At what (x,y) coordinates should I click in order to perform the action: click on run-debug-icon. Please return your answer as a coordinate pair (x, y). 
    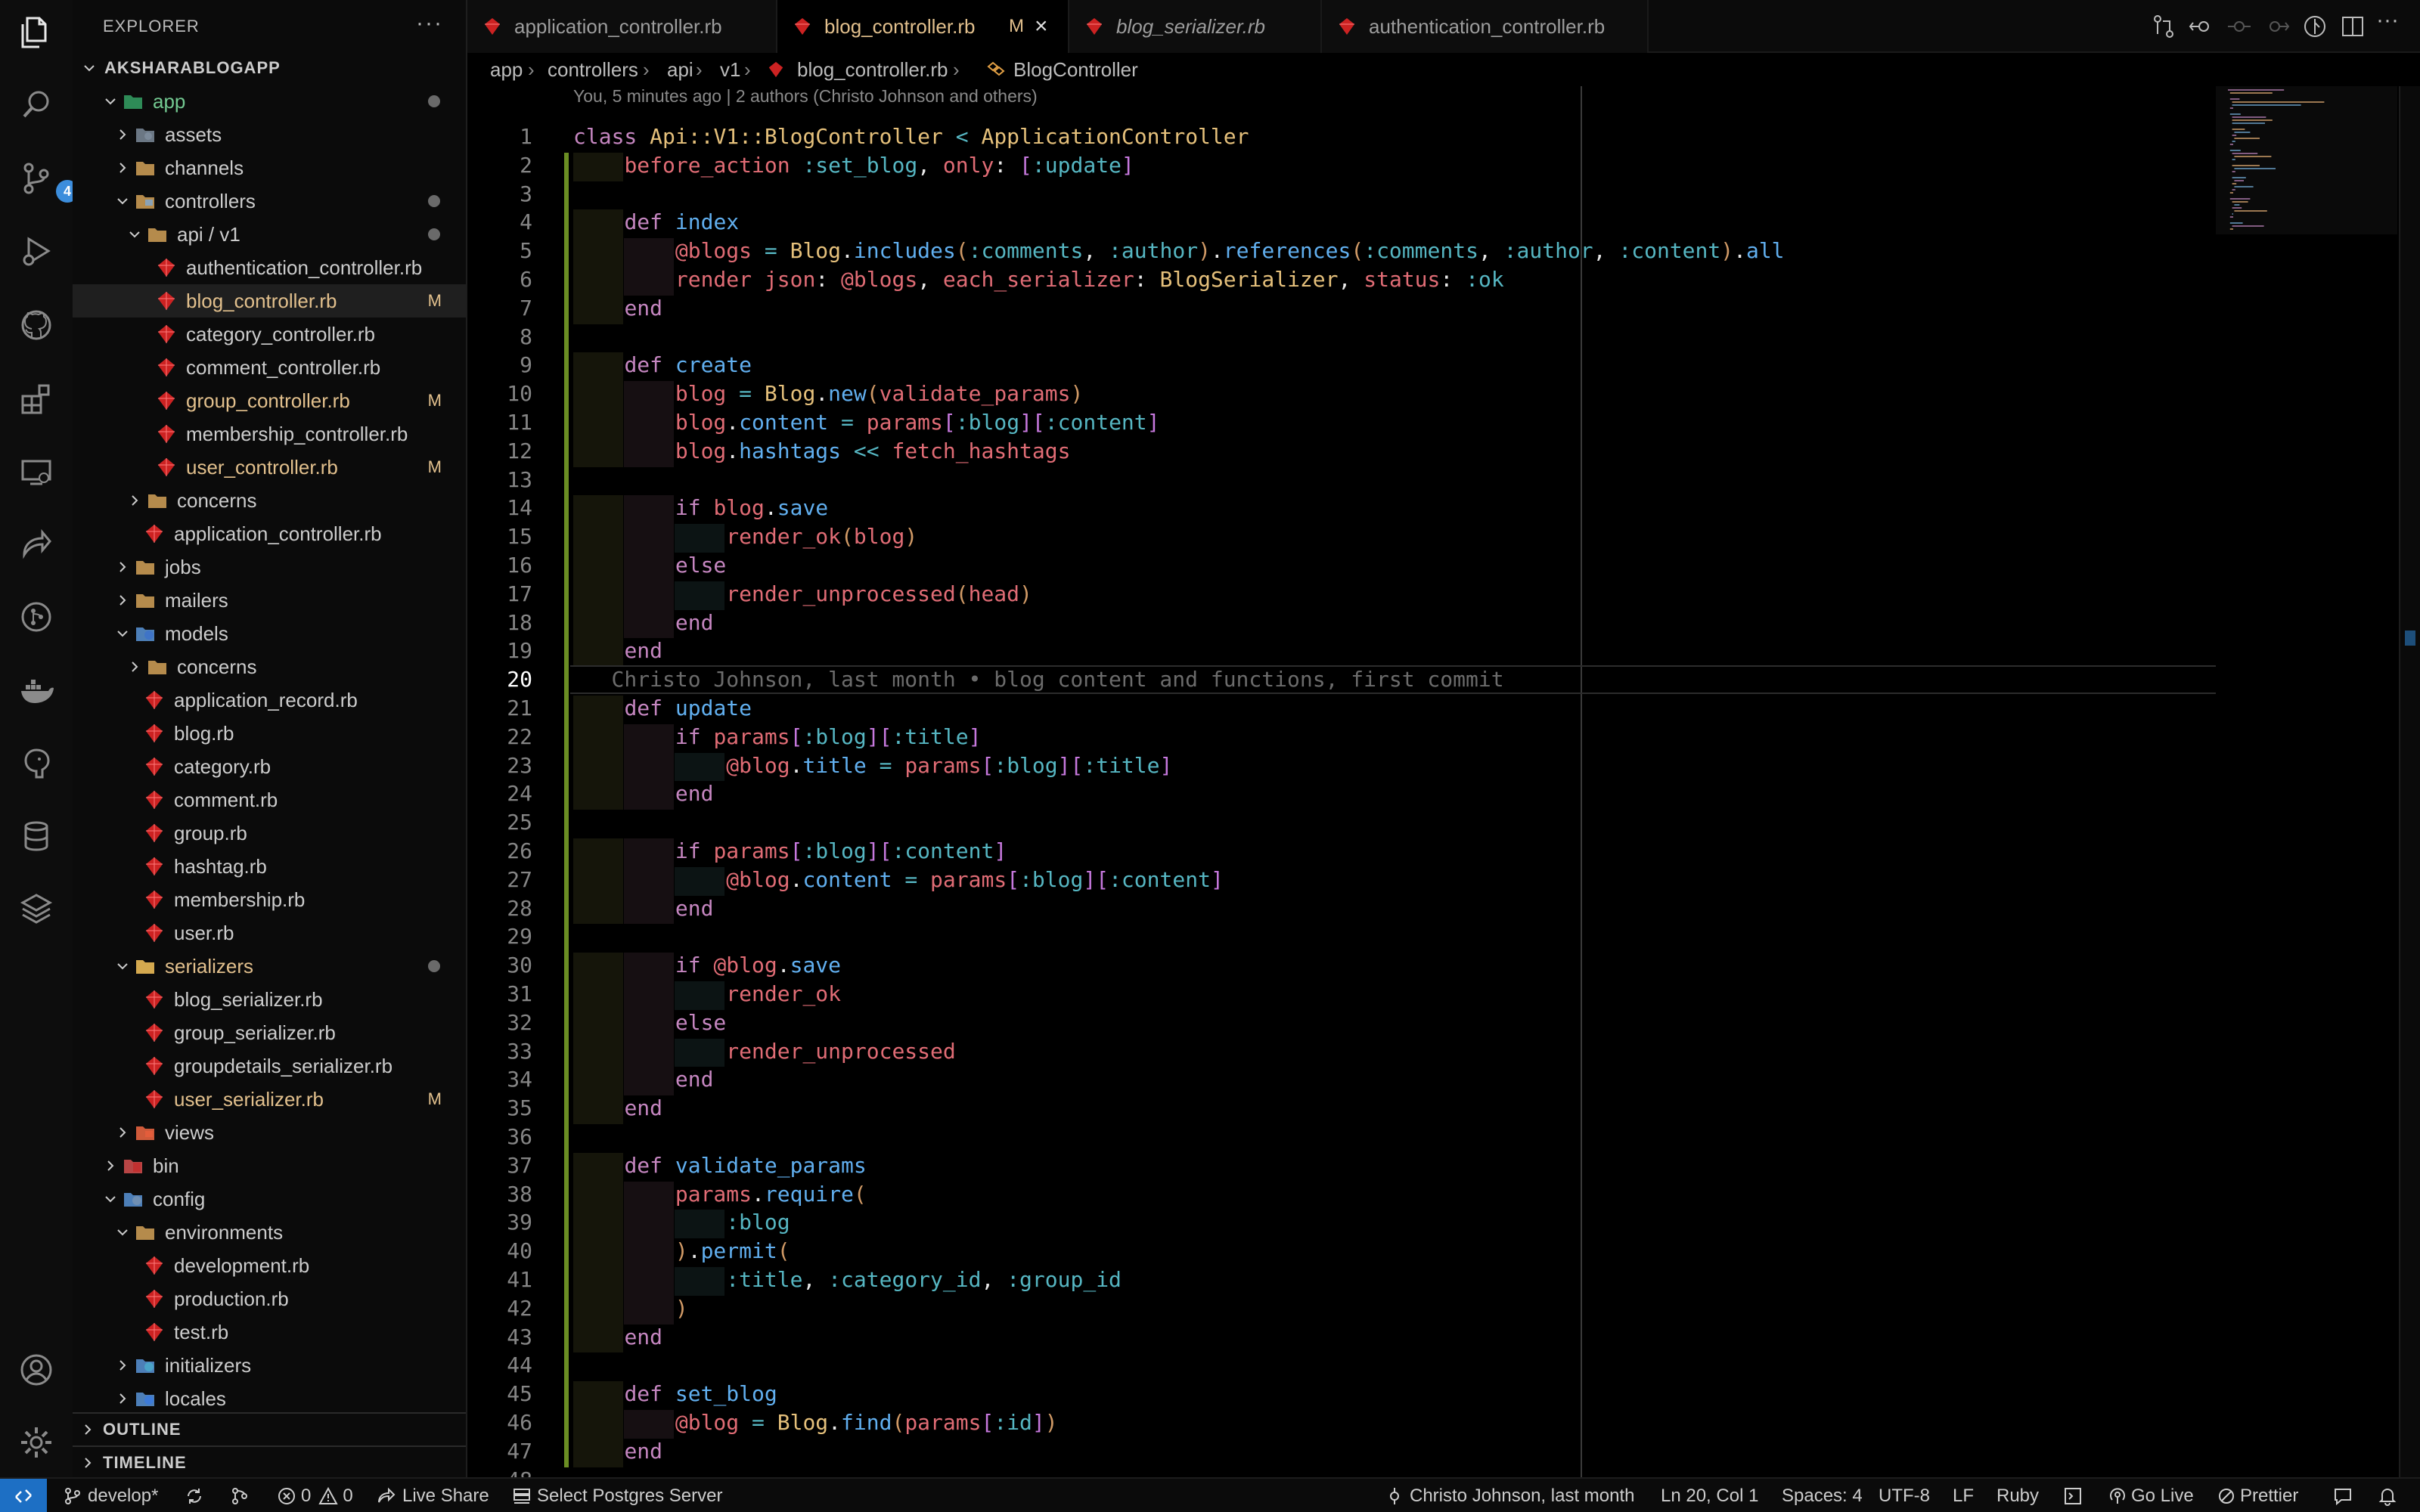
    Looking at the image, I should click on (36, 251).